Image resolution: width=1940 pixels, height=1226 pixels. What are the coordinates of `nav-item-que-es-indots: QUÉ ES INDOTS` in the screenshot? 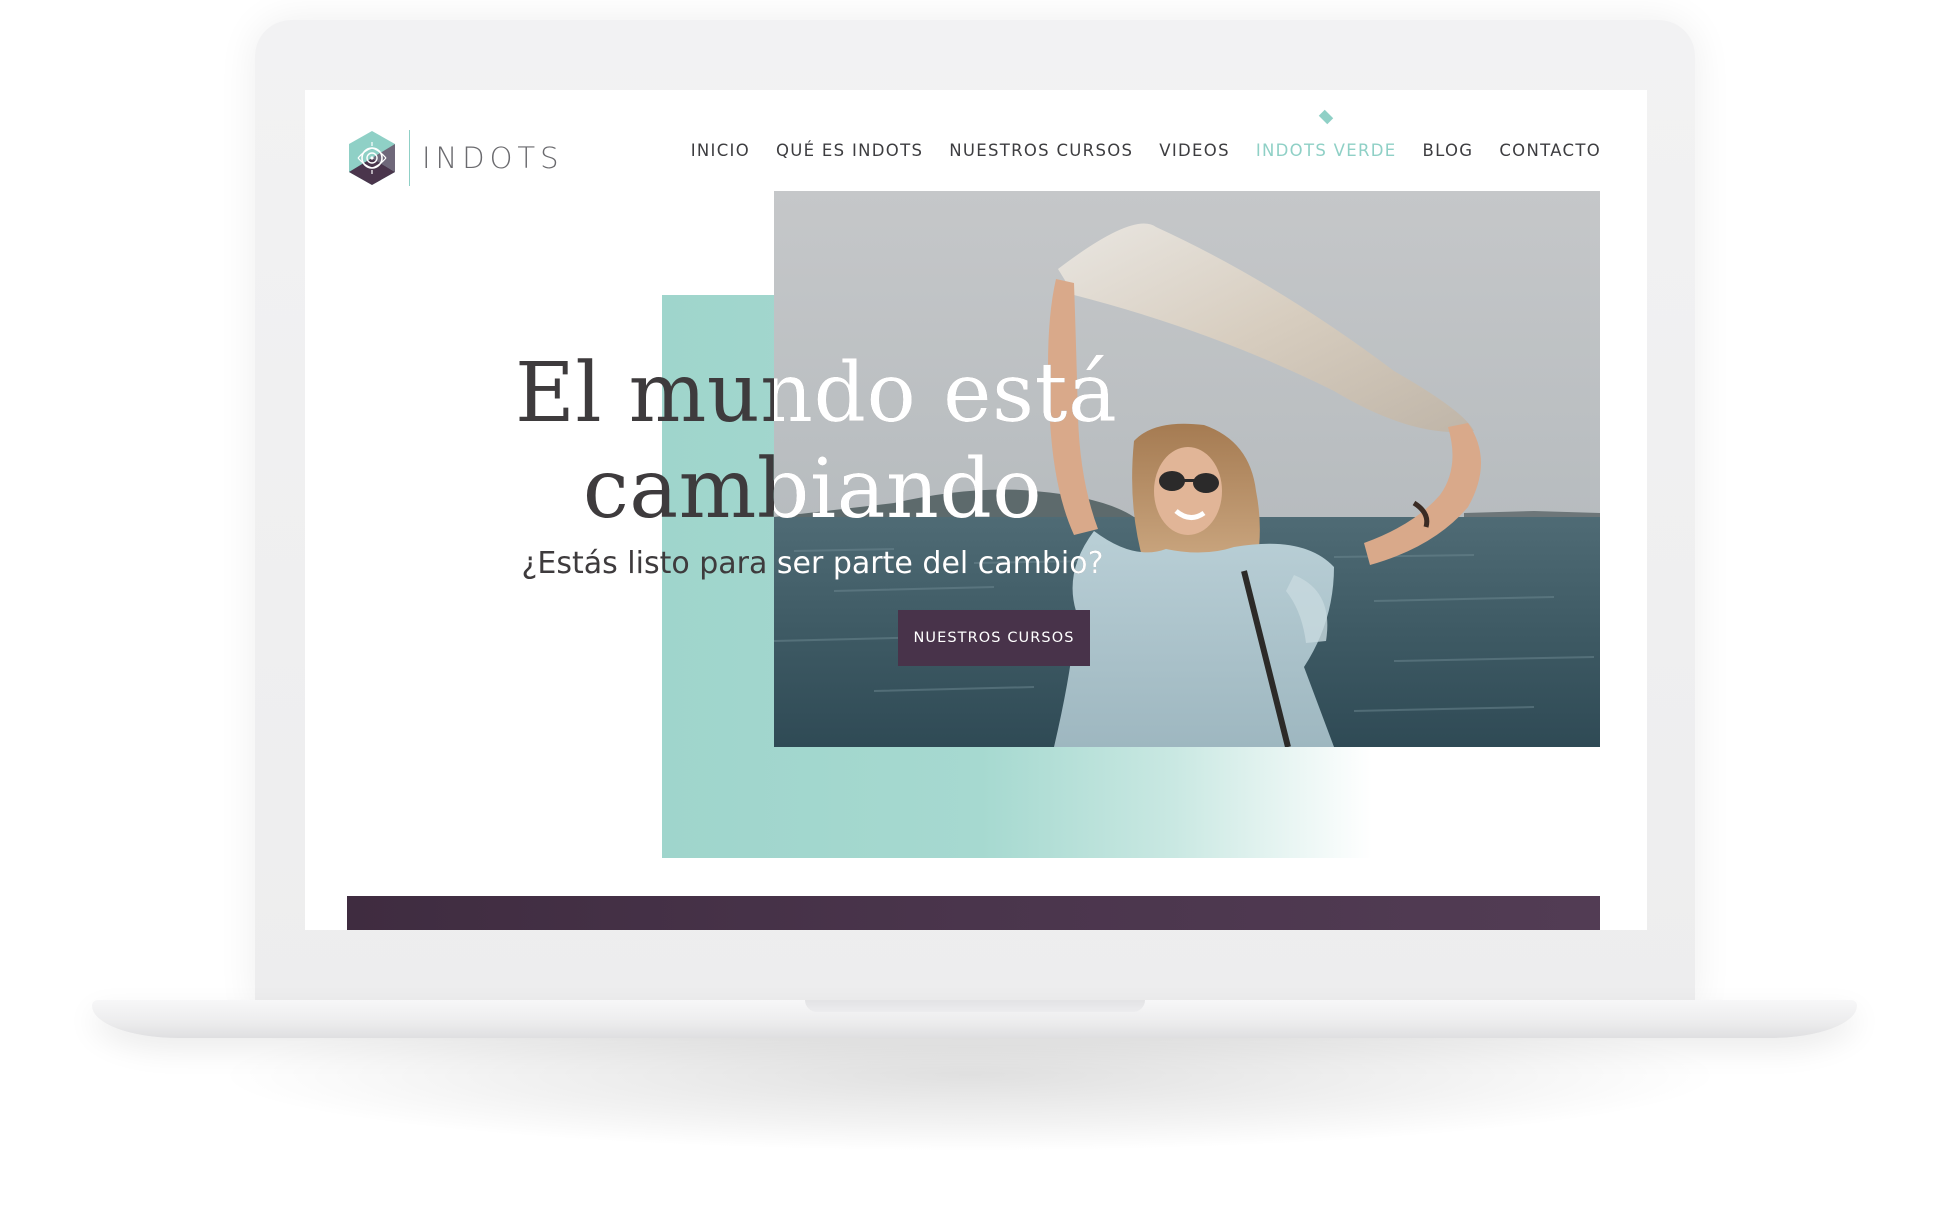 It's located at (849, 150).